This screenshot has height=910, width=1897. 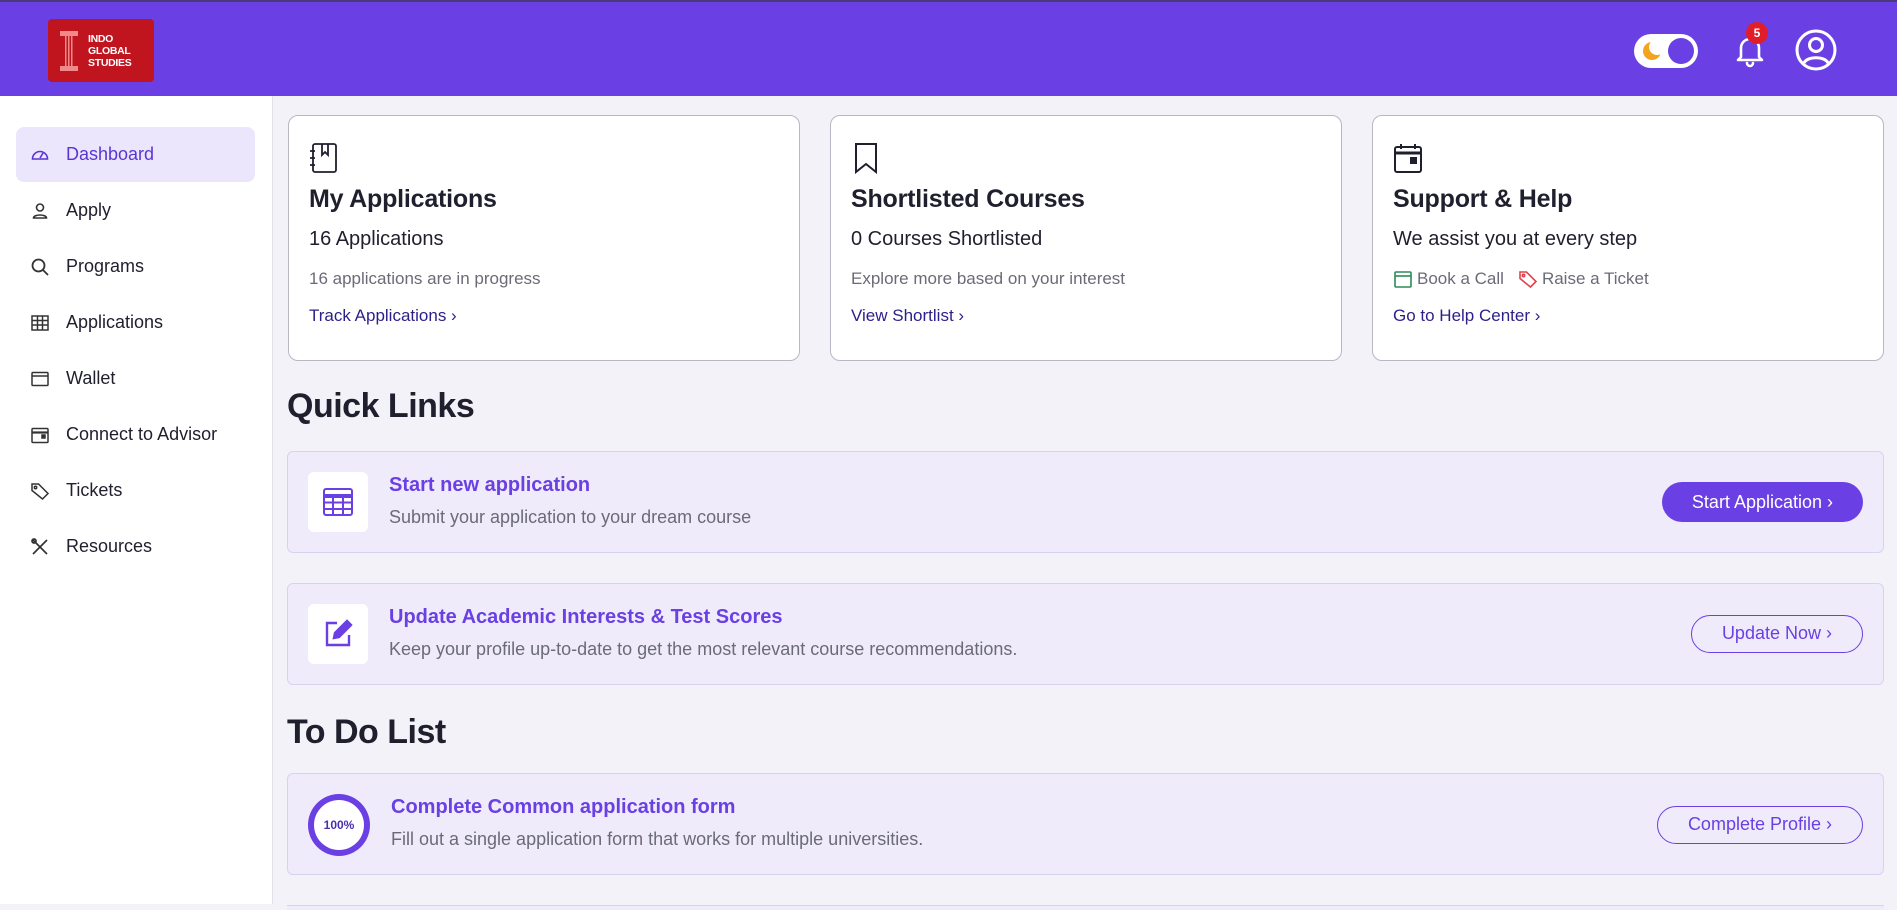 I want to click on top-bar: INDO GLOBAL STUDIES 5, so click(x=948, y=48).